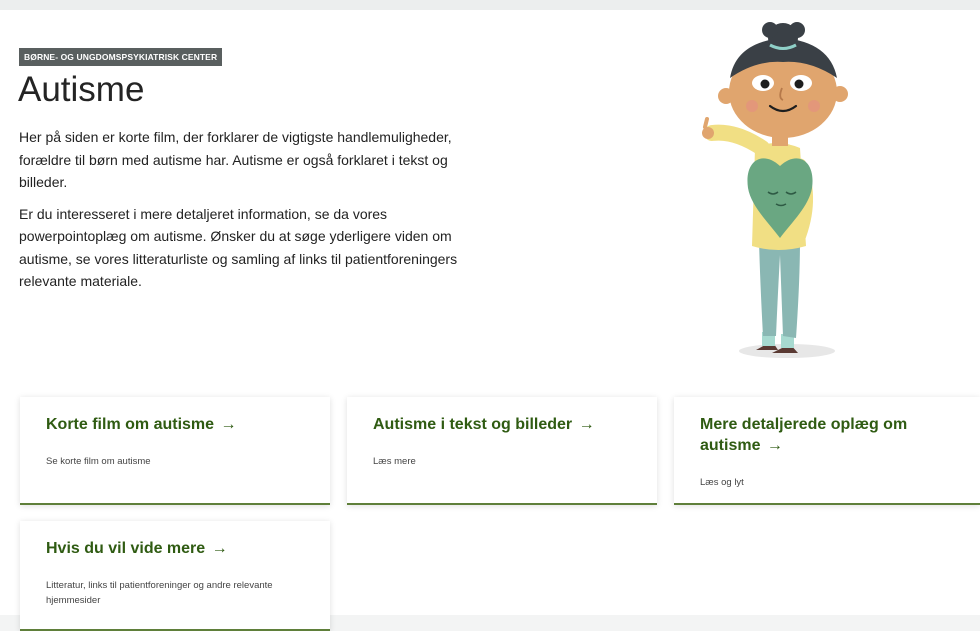 The height and width of the screenshot is (631, 980). What do you see at coordinates (722, 482) in the screenshot?
I see `card-description: Læs og lyt` at bounding box center [722, 482].